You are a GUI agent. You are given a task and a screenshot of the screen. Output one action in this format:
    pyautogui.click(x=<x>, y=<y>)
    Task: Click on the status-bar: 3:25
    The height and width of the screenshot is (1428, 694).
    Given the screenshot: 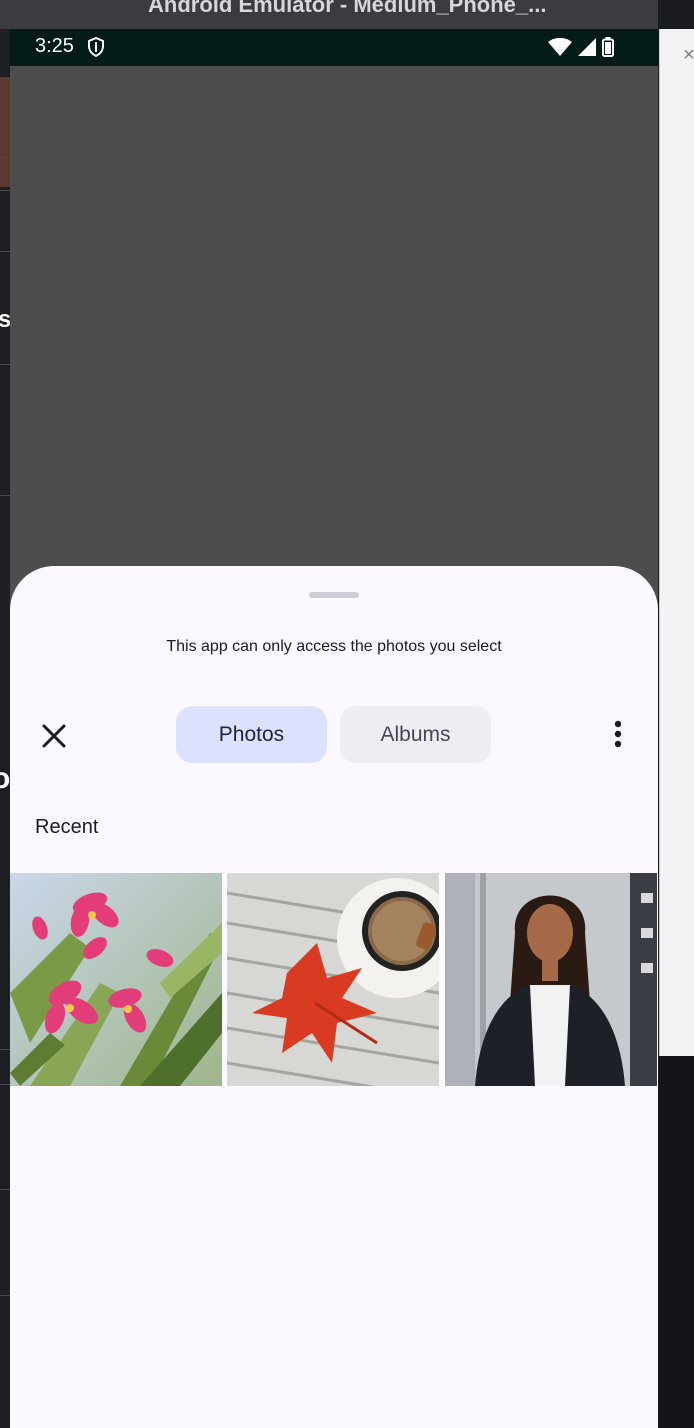 What is the action you would take?
    pyautogui.click(x=334, y=47)
    